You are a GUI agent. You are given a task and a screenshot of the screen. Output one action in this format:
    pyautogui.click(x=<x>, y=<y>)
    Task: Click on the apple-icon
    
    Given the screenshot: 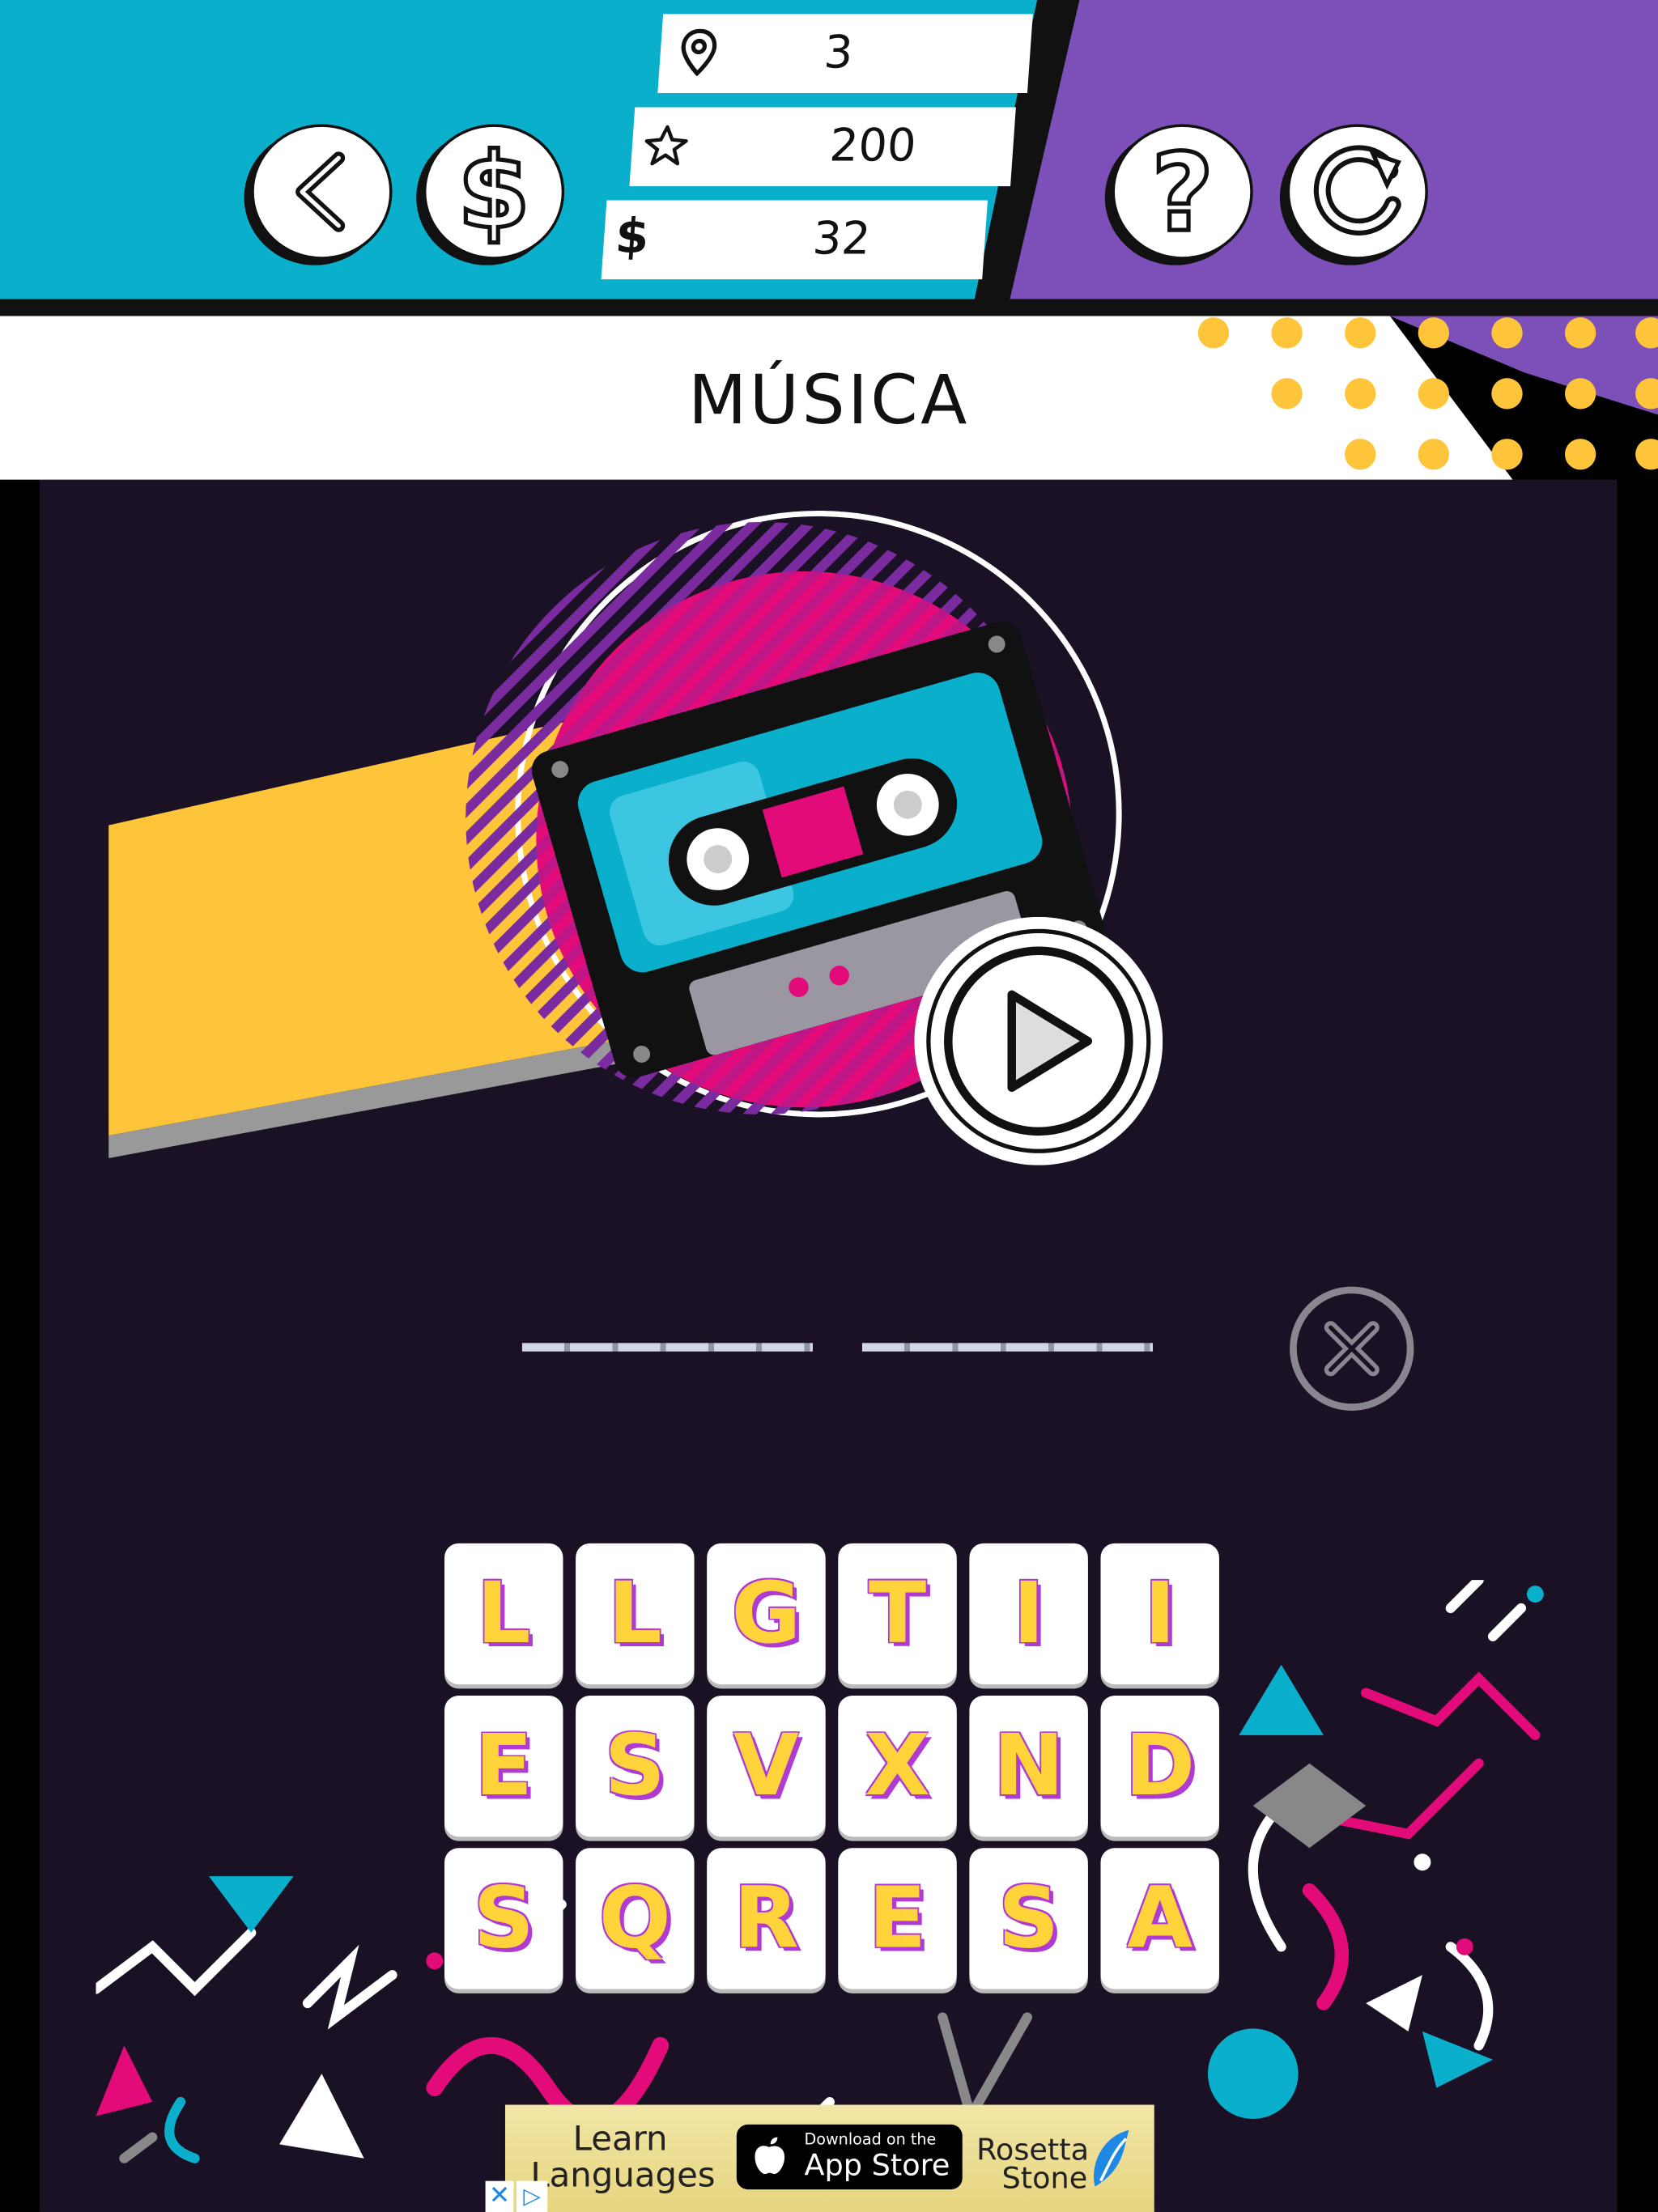 What is the action you would take?
    pyautogui.click(x=770, y=2156)
    